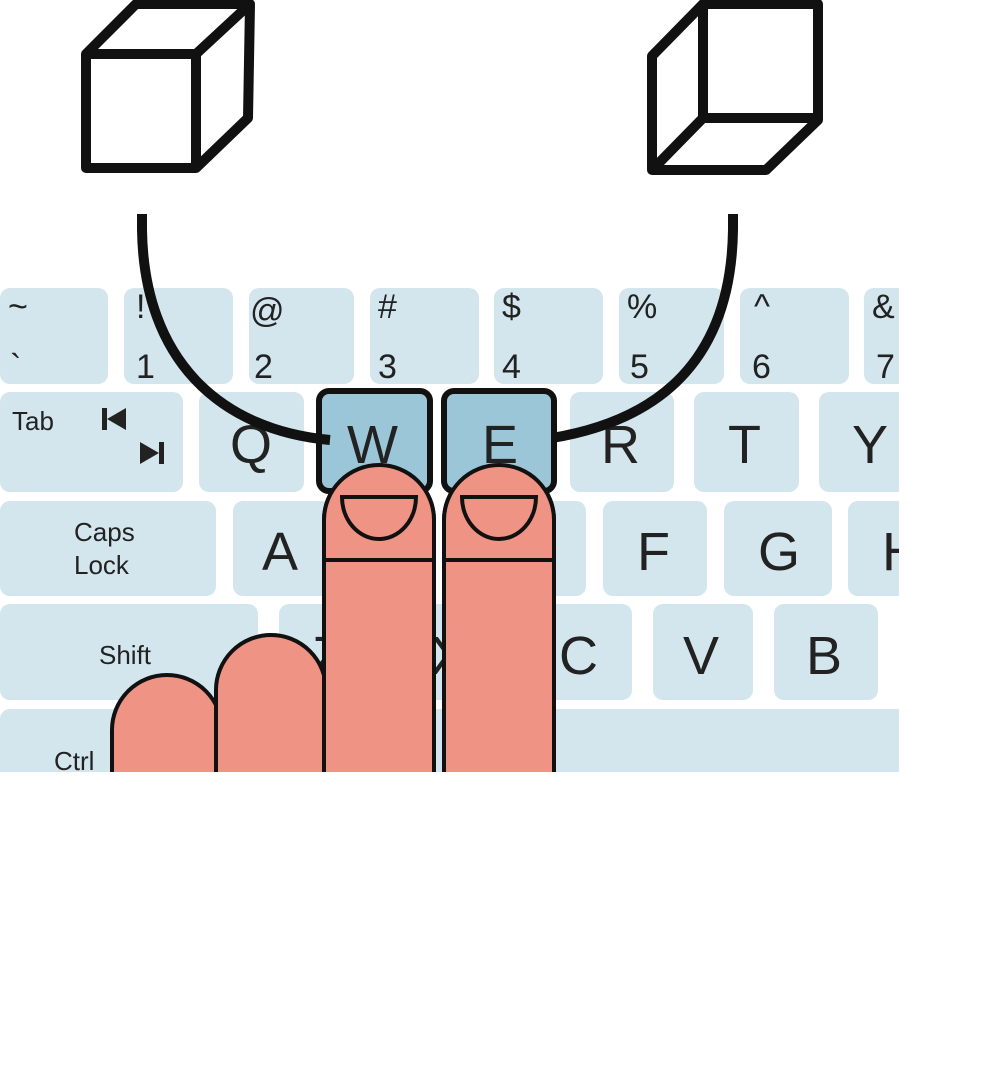  Describe the element at coordinates (701, 656) in the screenshot. I see `key-v-label: V` at that location.